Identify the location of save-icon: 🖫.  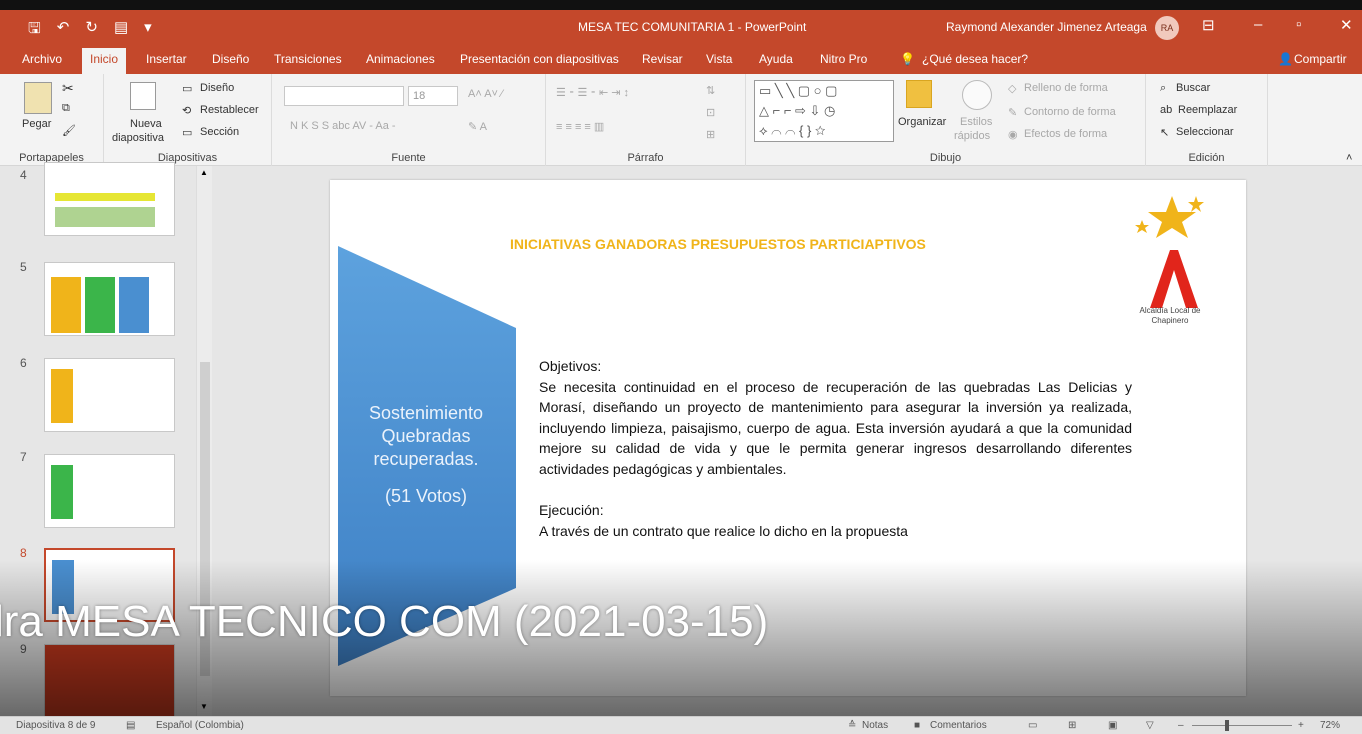
(34, 30).